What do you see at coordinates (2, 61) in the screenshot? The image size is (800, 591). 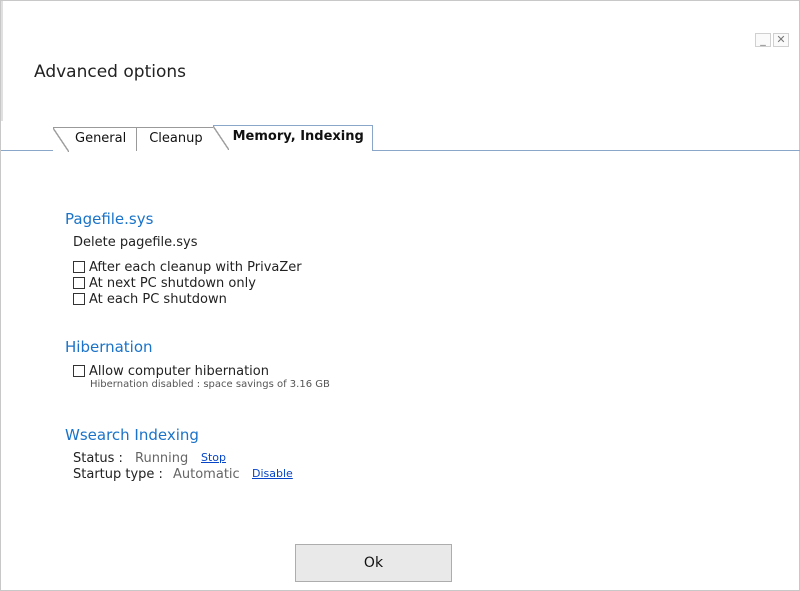 I see `window-edge` at bounding box center [2, 61].